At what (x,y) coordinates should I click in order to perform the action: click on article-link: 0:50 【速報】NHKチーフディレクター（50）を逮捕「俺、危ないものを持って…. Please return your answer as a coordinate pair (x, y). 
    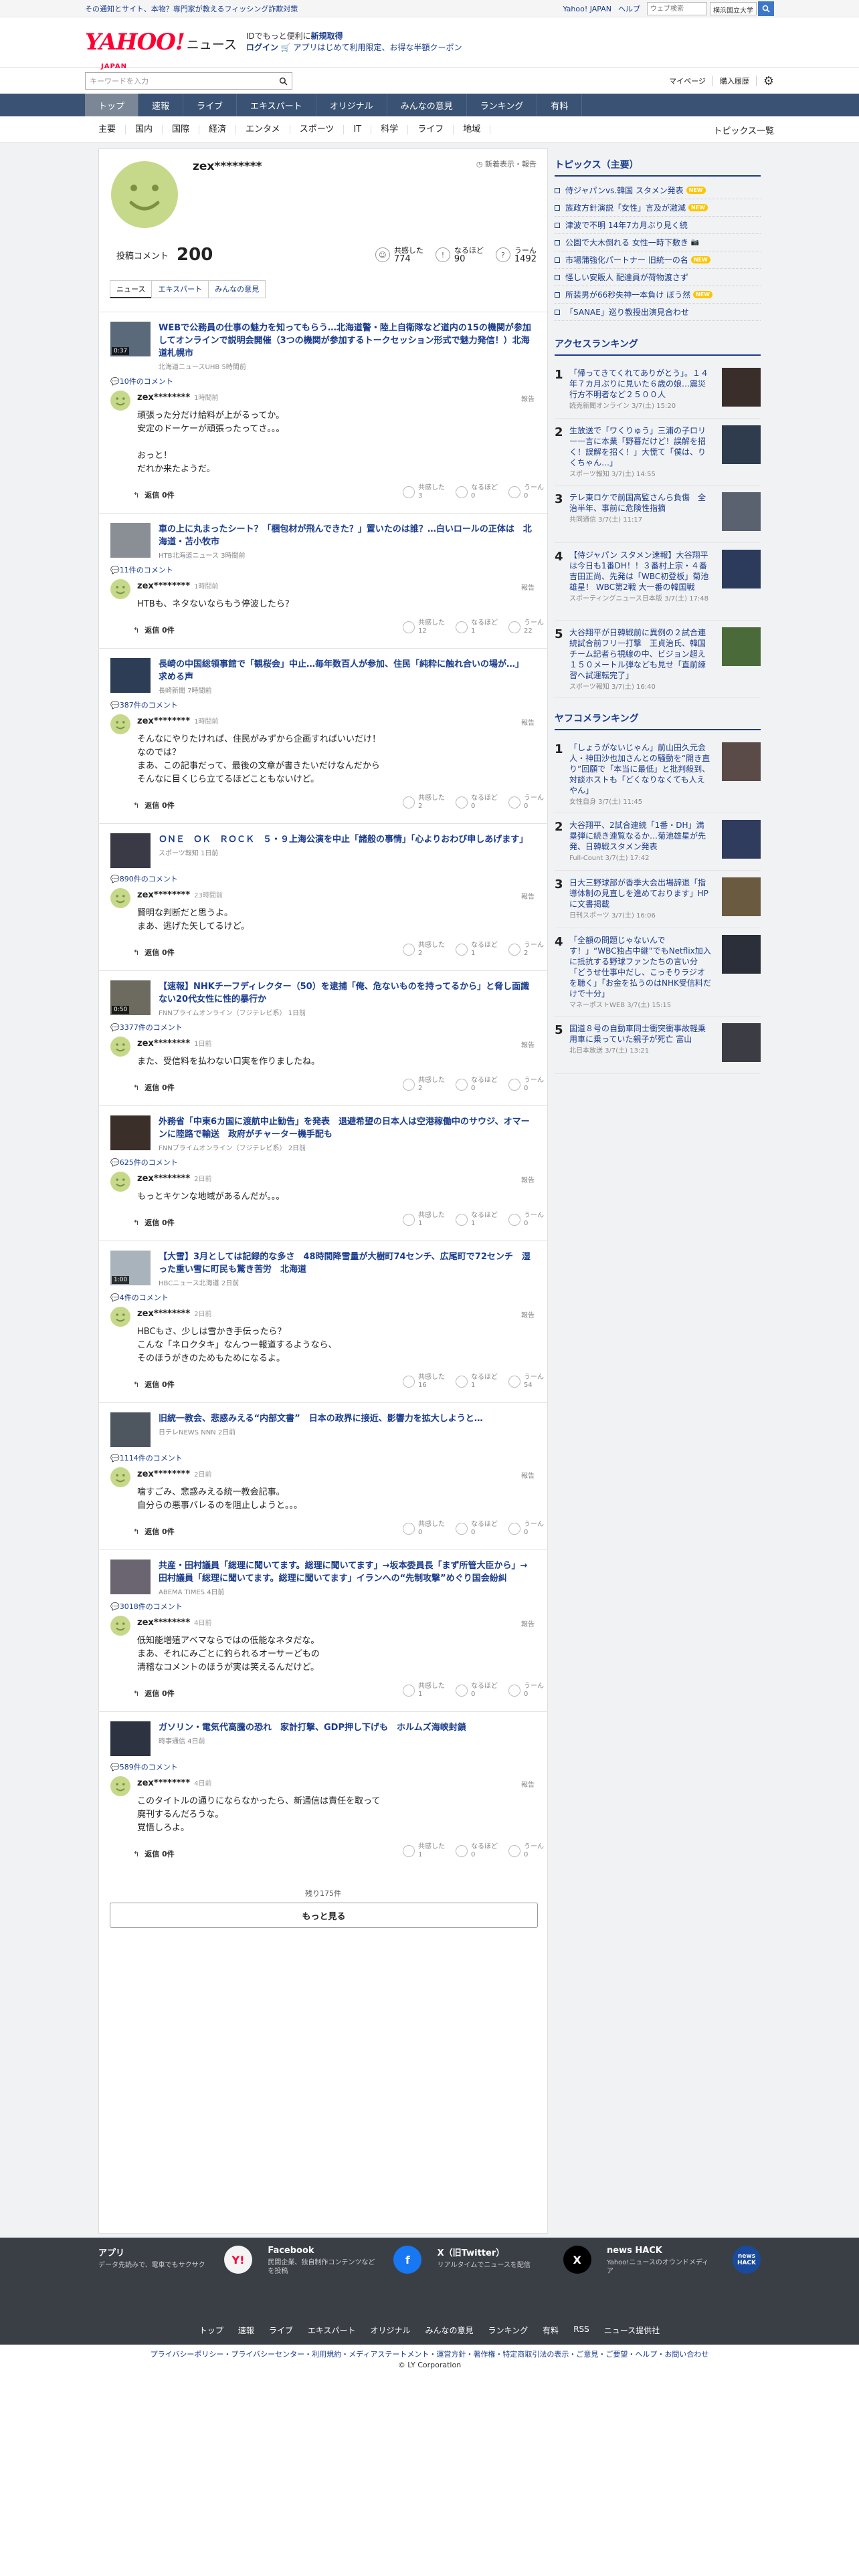
    Looking at the image, I should click on (321, 999).